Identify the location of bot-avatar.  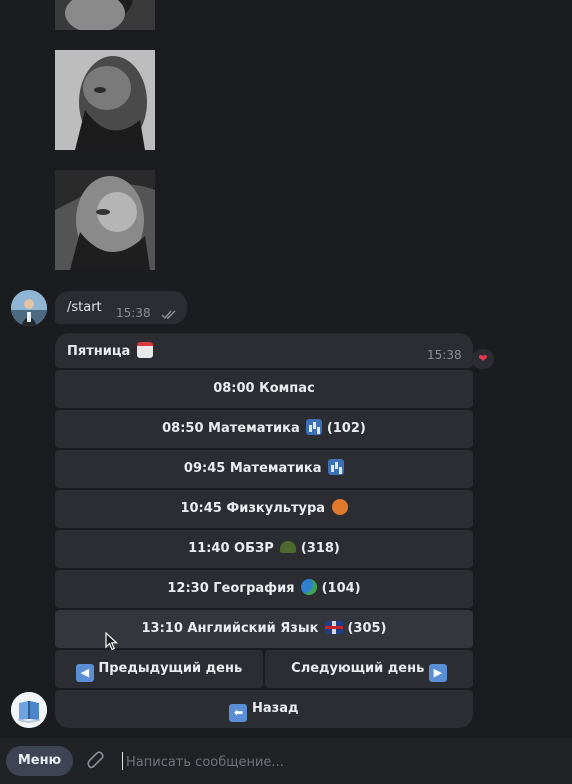
(29, 710).